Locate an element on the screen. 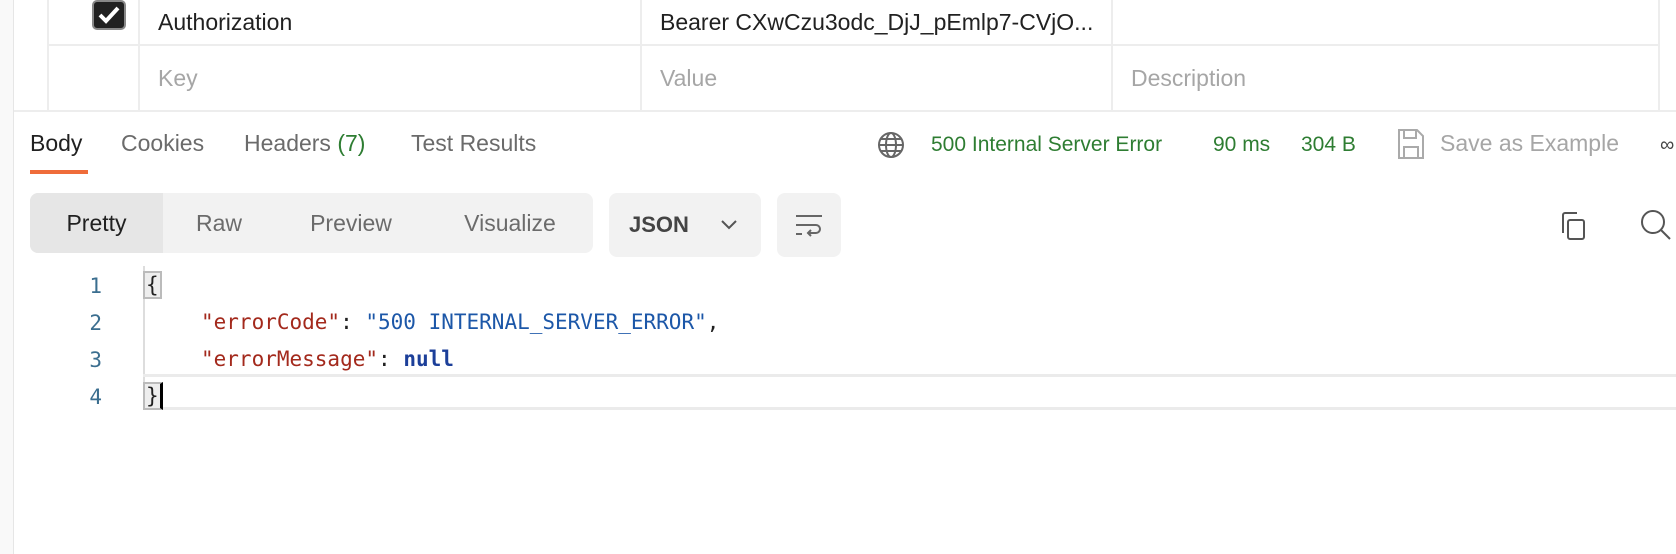 The height and width of the screenshot is (554, 1676). check-icon is located at coordinates (109, 15).